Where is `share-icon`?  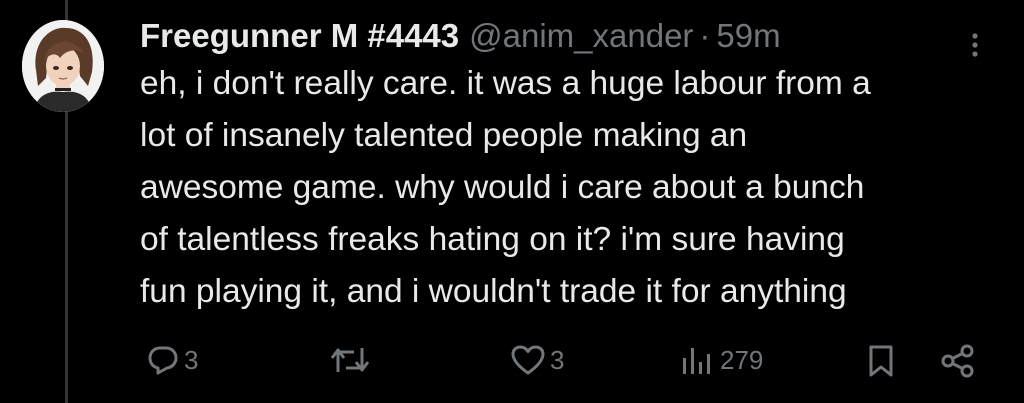 share-icon is located at coordinates (957, 361).